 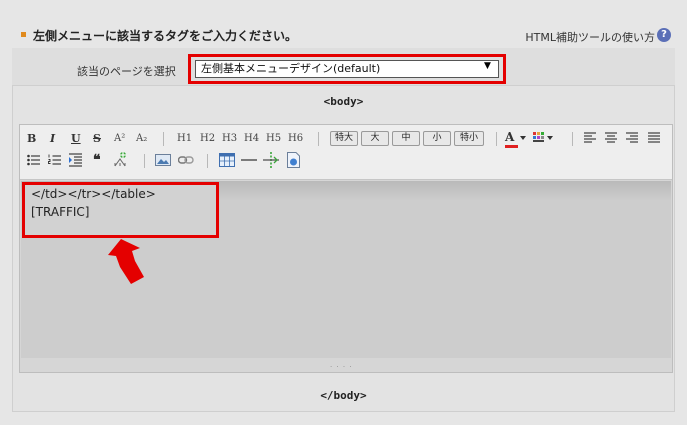 What do you see at coordinates (93, 194) in the screenshot?
I see `editor-code-line: </td></tr></table>` at bounding box center [93, 194].